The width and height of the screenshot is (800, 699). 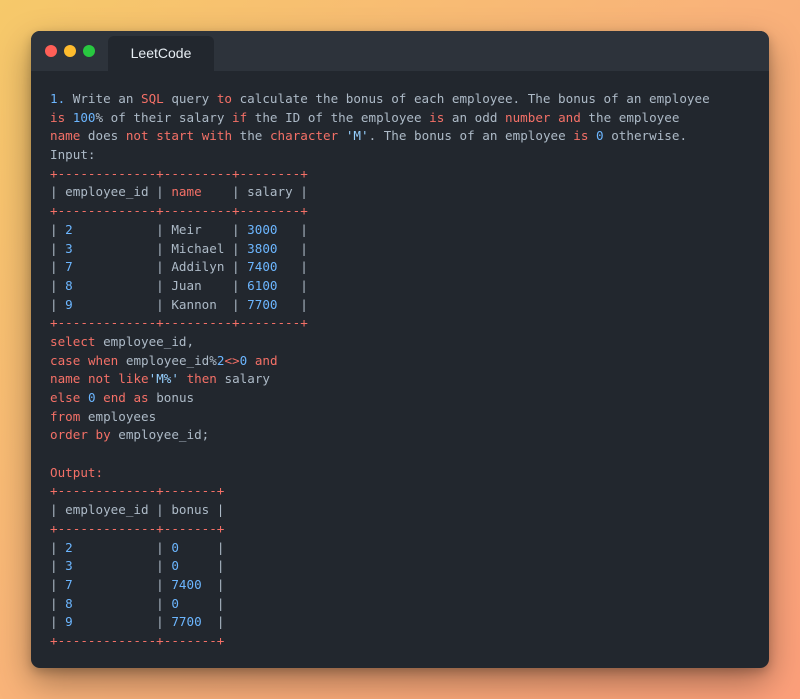 What do you see at coordinates (65, 360) in the screenshot?
I see `code-token: case` at bounding box center [65, 360].